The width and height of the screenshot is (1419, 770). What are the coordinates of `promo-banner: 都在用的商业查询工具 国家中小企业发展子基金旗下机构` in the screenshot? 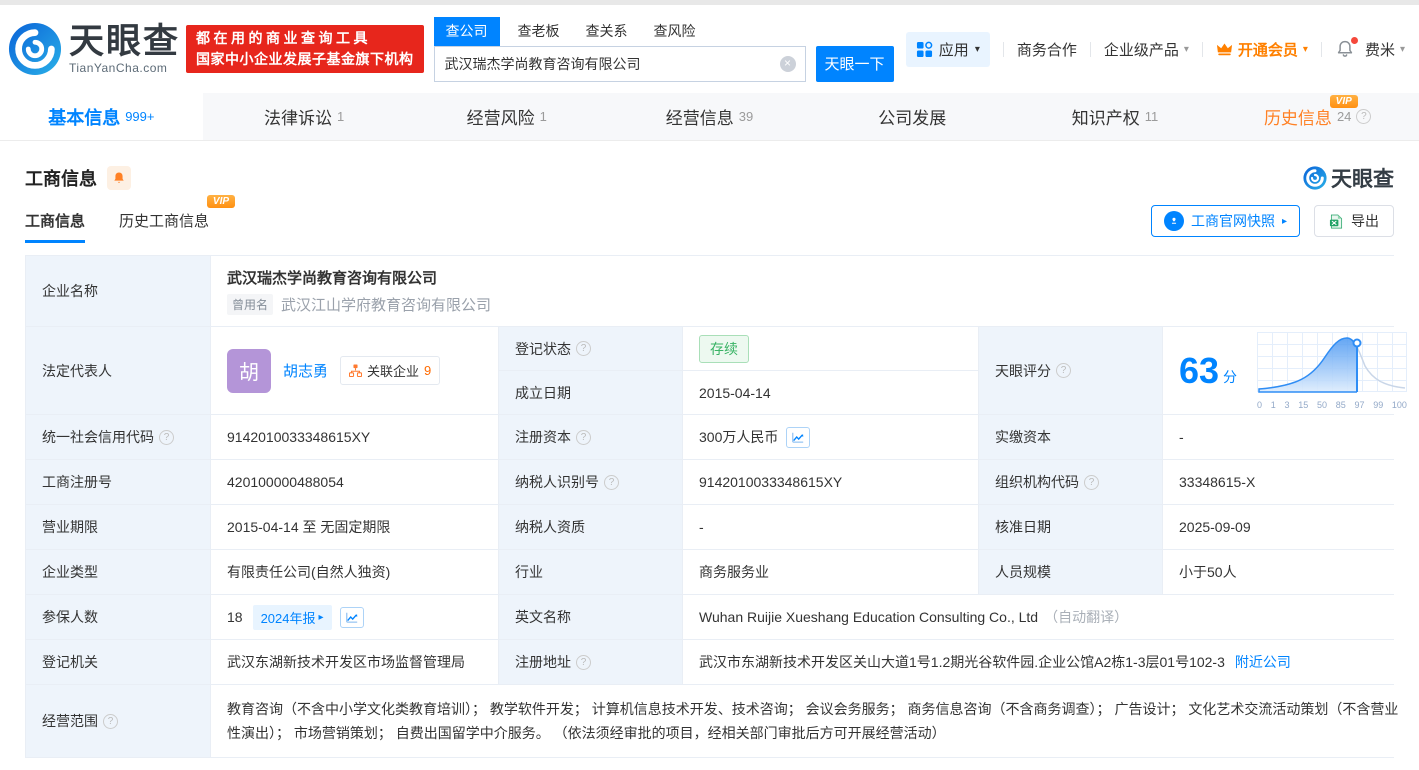 It's located at (305, 49).